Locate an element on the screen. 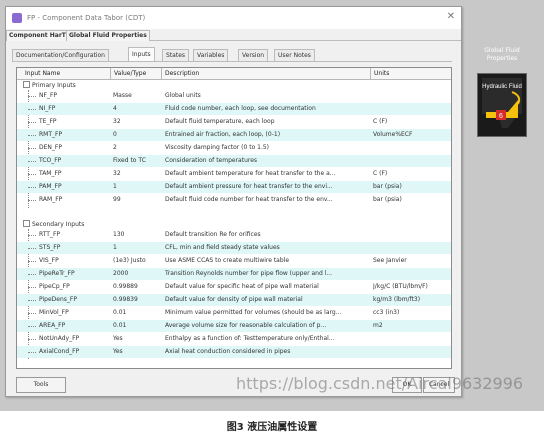  value-cell: 4 is located at coordinates (136, 108).